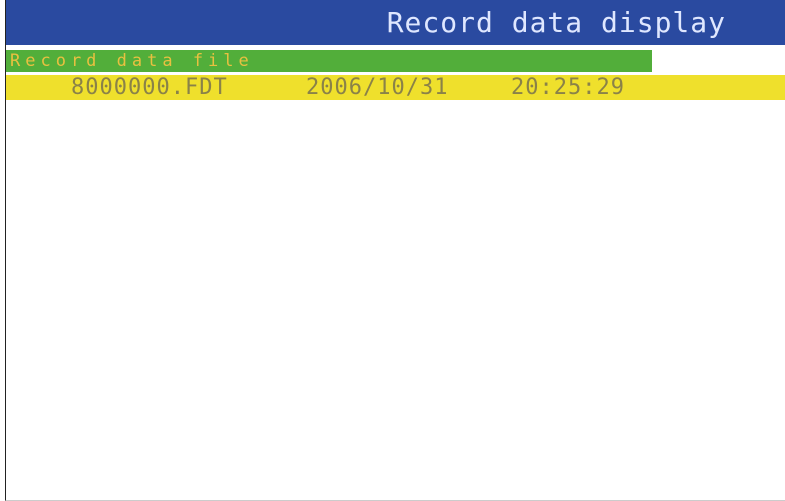 The width and height of the screenshot is (785, 501). What do you see at coordinates (568, 87) in the screenshot?
I see `file-time: 20:25:29` at bounding box center [568, 87].